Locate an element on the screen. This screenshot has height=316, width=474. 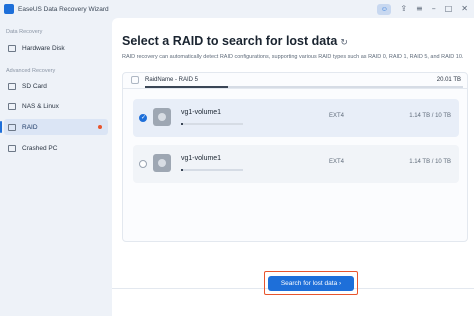
raid-size: 20.01 TB is located at coordinates (448, 80).